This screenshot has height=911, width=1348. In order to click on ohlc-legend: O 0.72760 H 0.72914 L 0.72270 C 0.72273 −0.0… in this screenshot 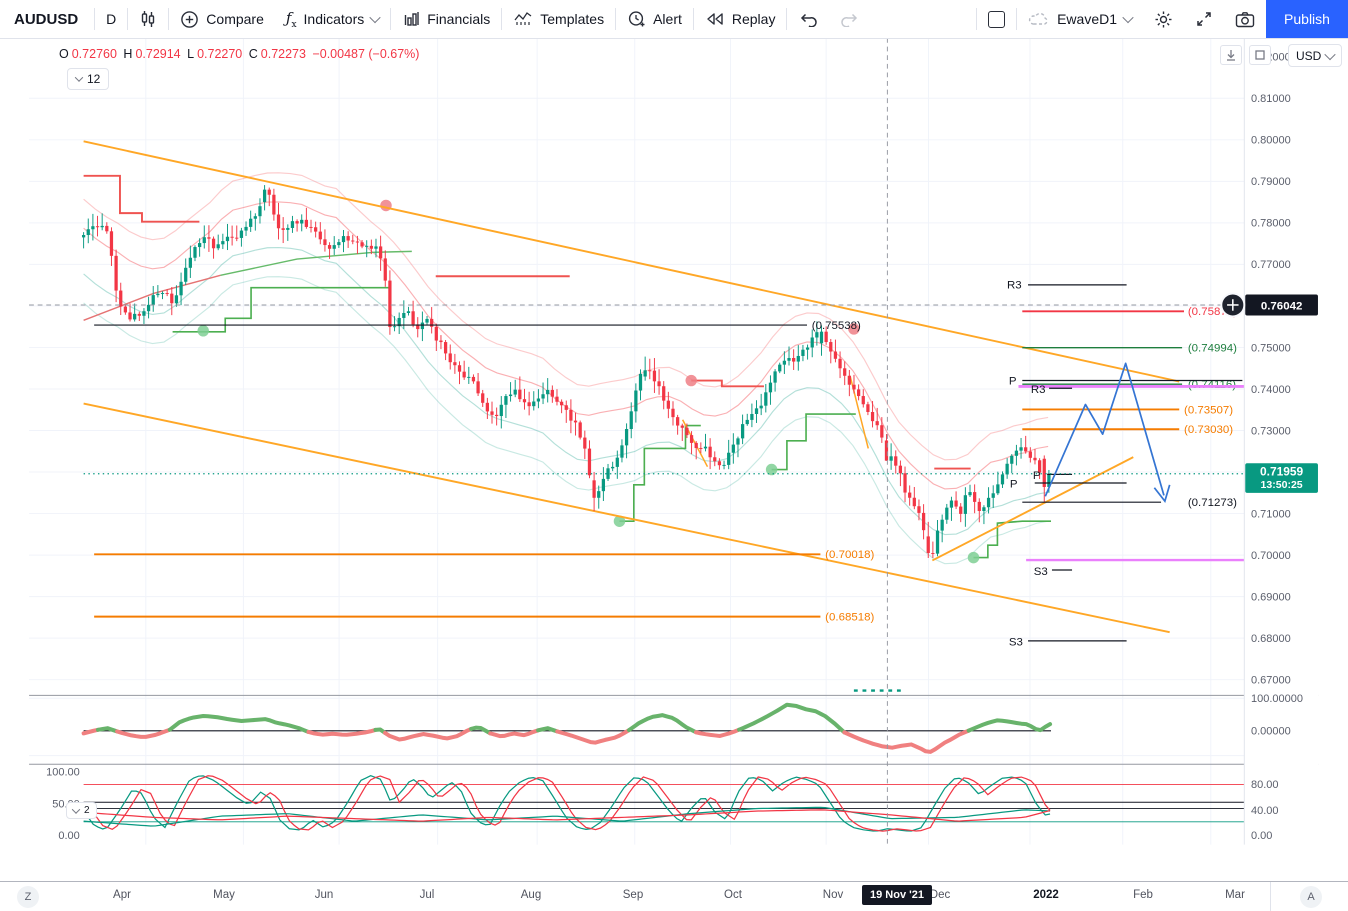, I will do `click(240, 54)`.